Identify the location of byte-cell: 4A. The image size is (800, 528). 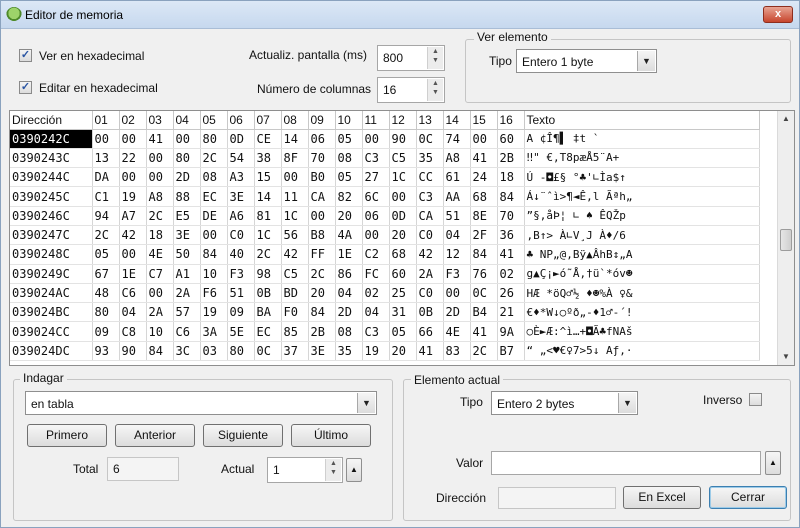
(349, 235).